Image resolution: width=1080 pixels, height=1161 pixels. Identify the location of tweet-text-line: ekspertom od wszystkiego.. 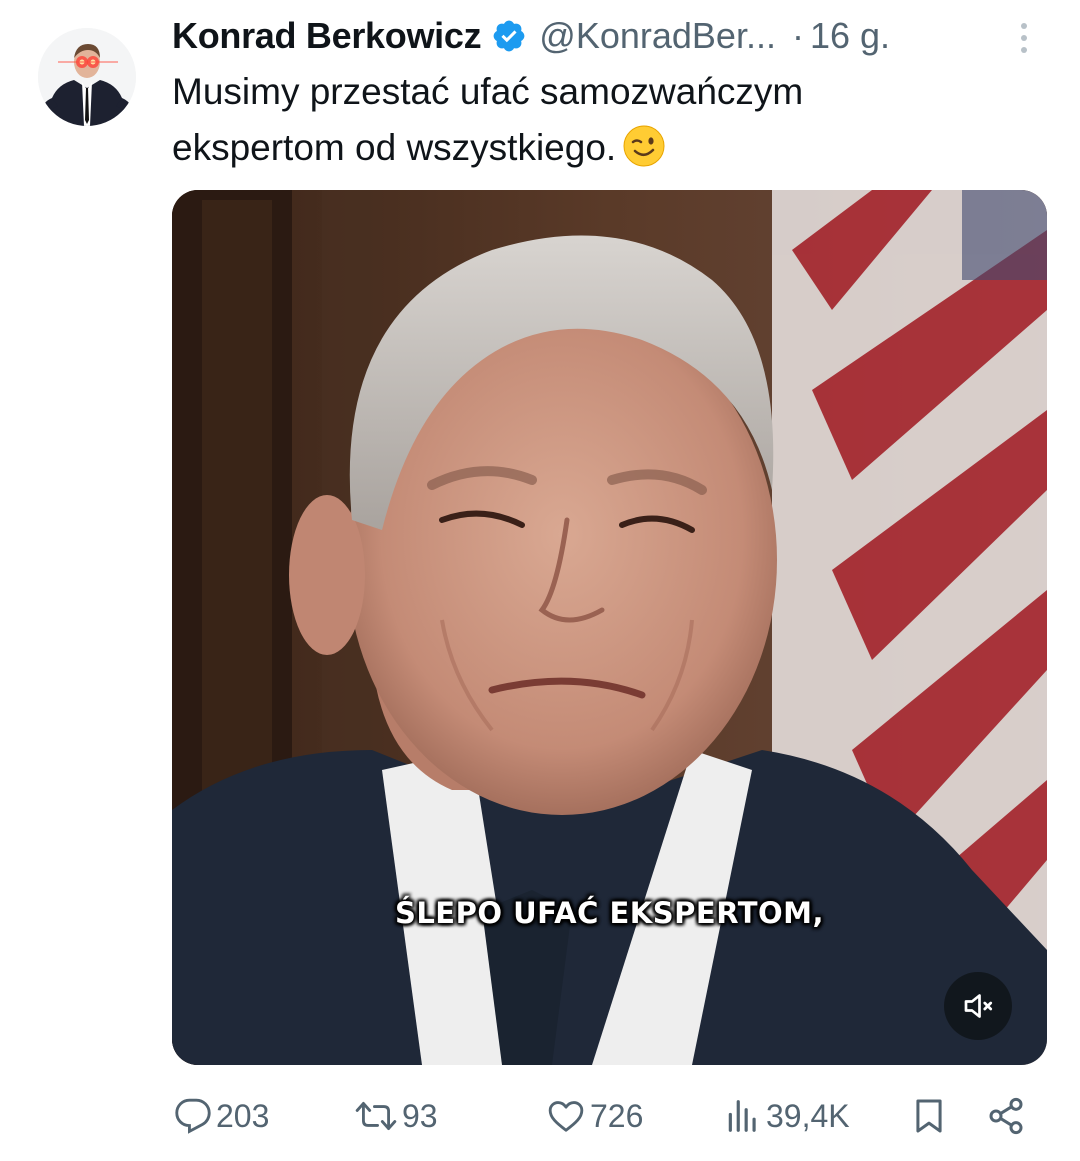
(394, 147).